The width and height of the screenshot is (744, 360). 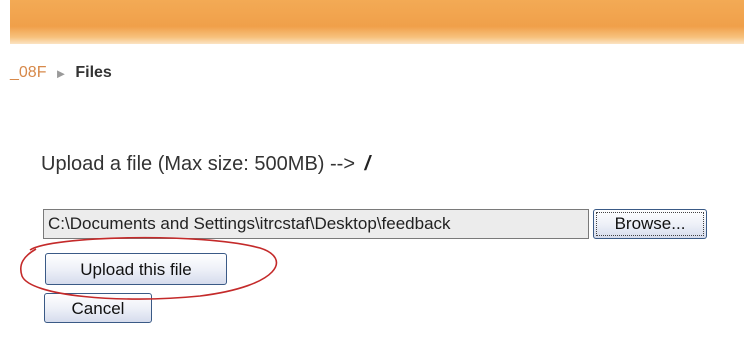 I want to click on upload-heading: Upload a file (Max size: 500MB) --> /, so click(x=205, y=164).